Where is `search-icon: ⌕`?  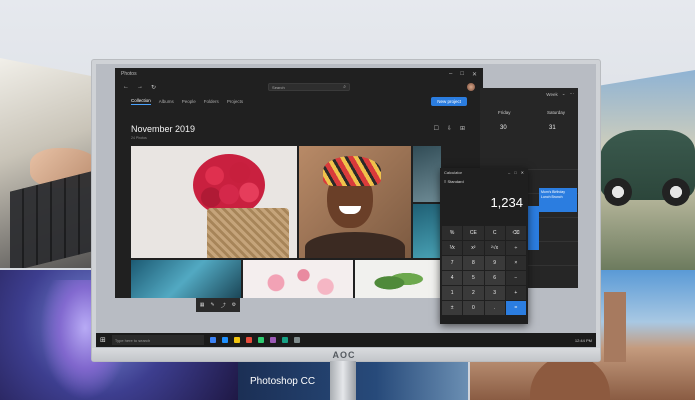 search-icon: ⌕ is located at coordinates (344, 87).